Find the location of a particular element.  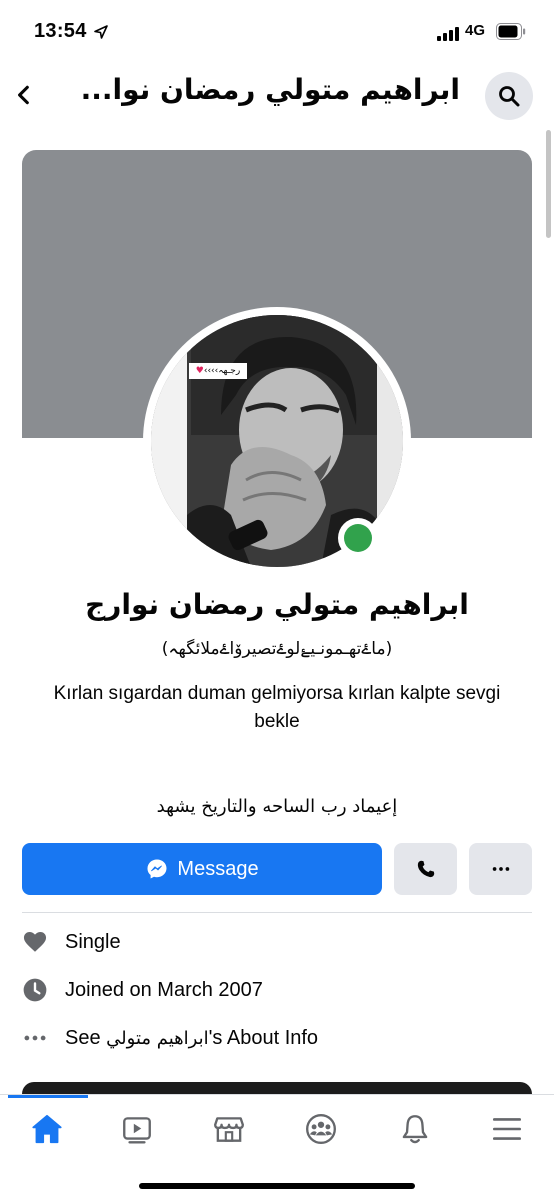

network-type: 4G is located at coordinates (475, 30).